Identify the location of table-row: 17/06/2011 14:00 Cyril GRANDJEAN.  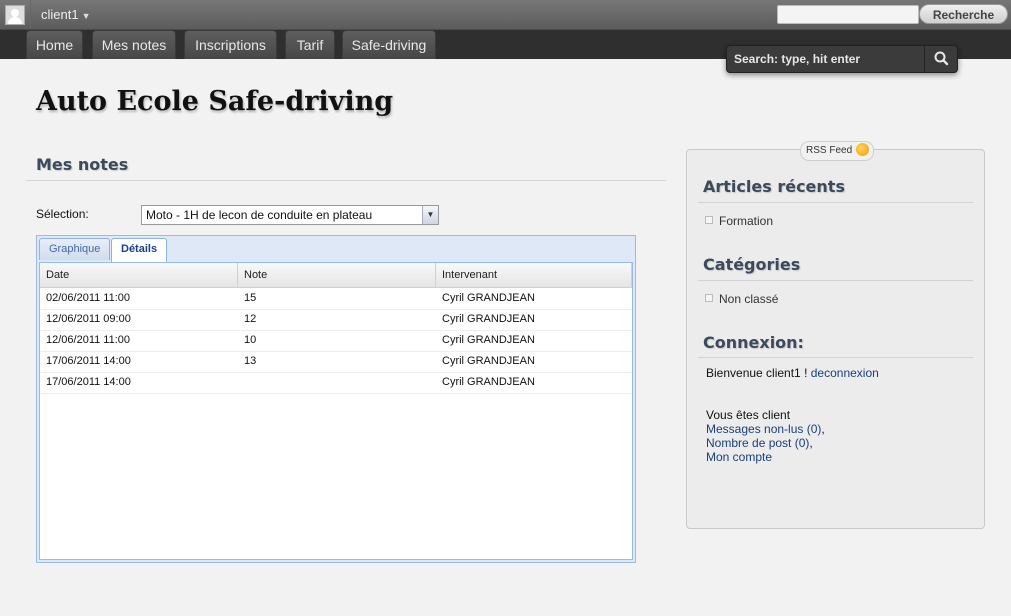
(336, 383).